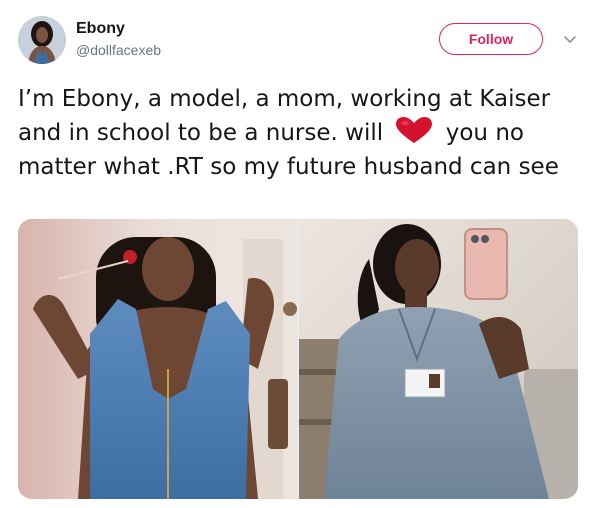 This screenshot has height=508, width=595. Describe the element at coordinates (414, 130) in the screenshot. I see `heart-emoji` at that location.